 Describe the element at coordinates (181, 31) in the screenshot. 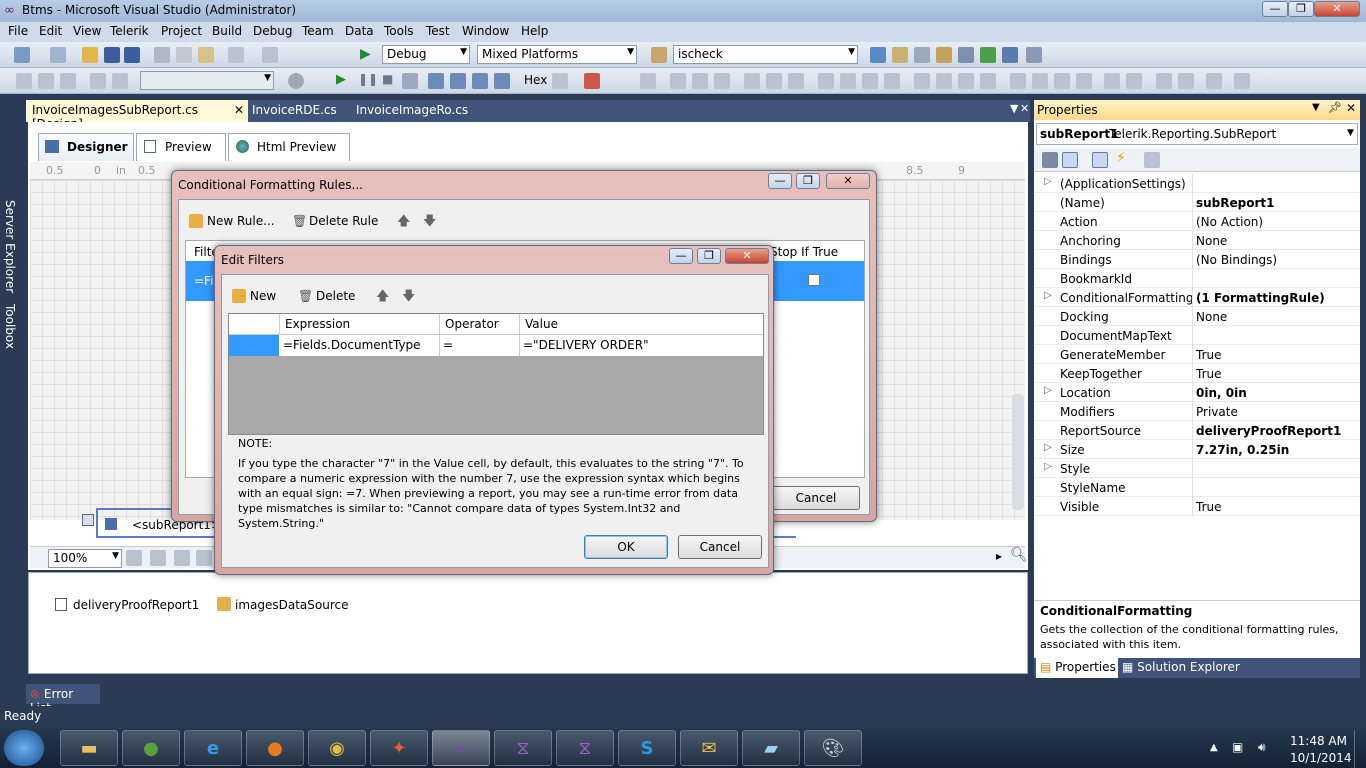

I see `menu-project: Project` at that location.